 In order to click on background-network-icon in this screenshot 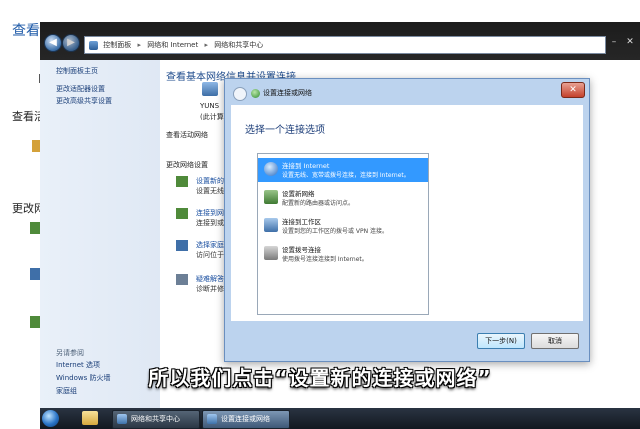, I will do `click(35, 228)`.